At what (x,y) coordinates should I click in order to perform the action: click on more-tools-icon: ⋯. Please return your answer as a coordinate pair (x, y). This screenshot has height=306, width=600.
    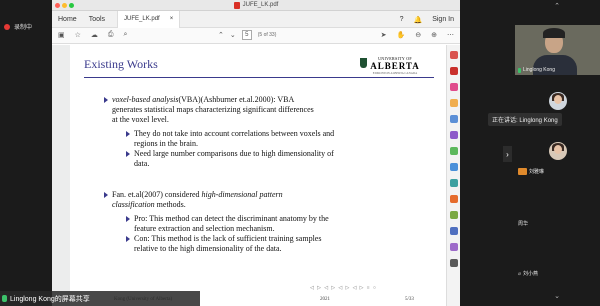
    Looking at the image, I should click on (450, 35).